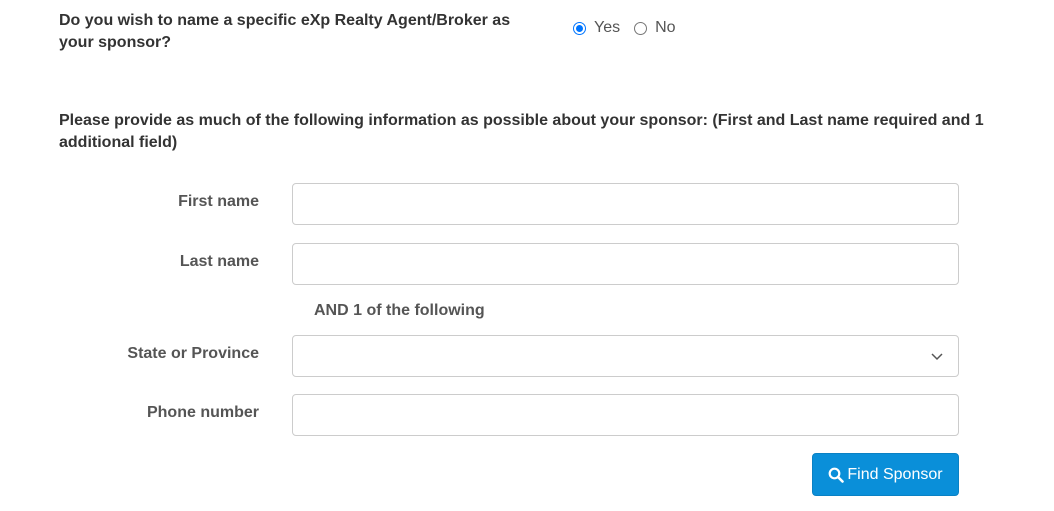  I want to click on phone-input, so click(625, 415).